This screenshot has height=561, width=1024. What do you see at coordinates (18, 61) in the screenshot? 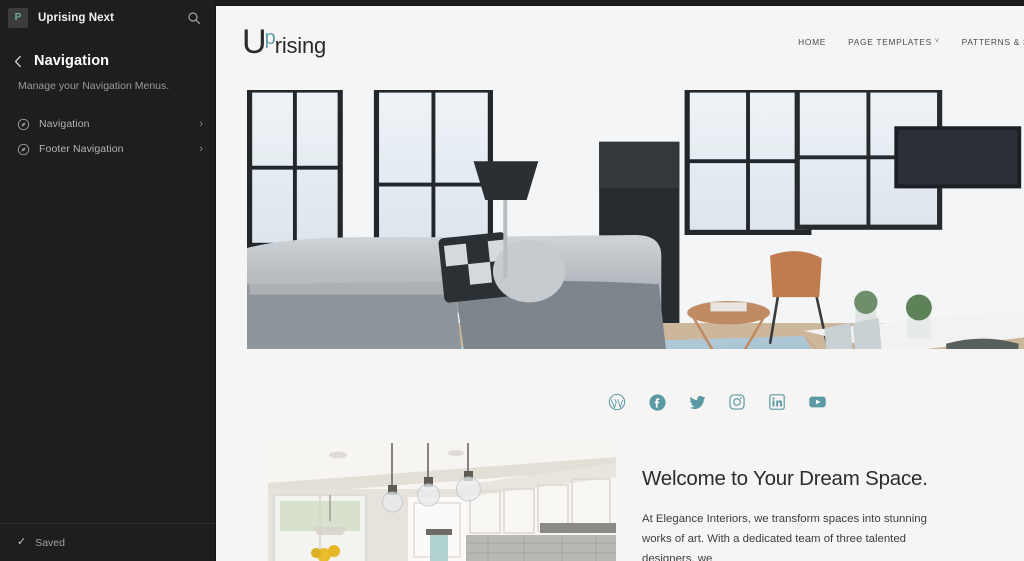
I see `back-chevron-icon` at bounding box center [18, 61].